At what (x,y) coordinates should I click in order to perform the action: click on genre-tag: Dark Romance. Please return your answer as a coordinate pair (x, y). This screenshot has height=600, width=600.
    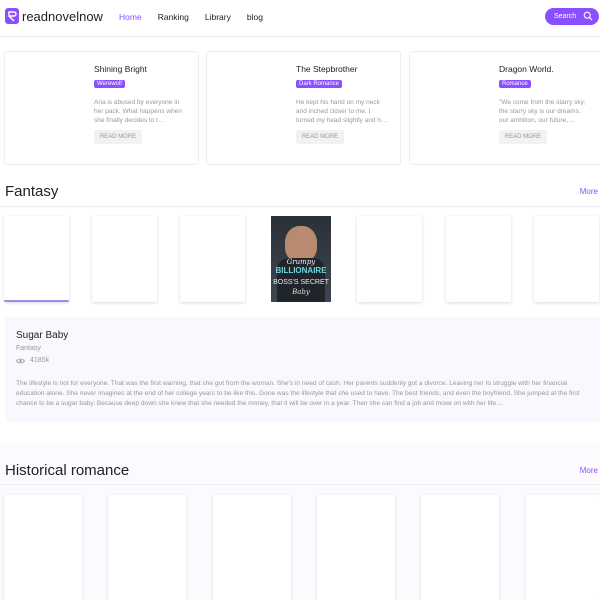
    Looking at the image, I should click on (319, 84).